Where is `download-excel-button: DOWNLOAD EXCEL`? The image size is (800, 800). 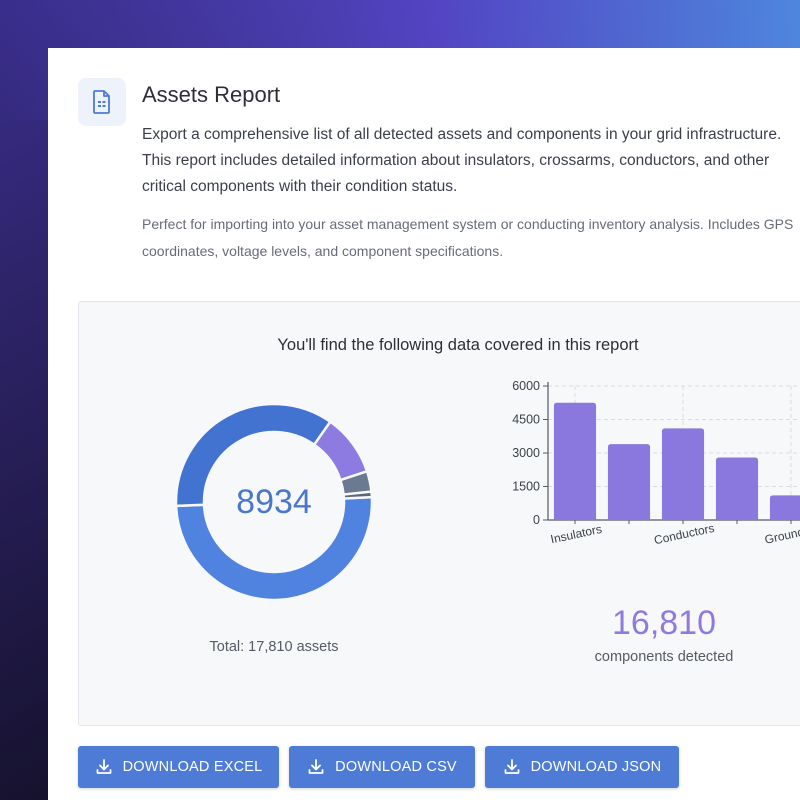
download-excel-button: DOWNLOAD EXCEL is located at coordinates (178, 767).